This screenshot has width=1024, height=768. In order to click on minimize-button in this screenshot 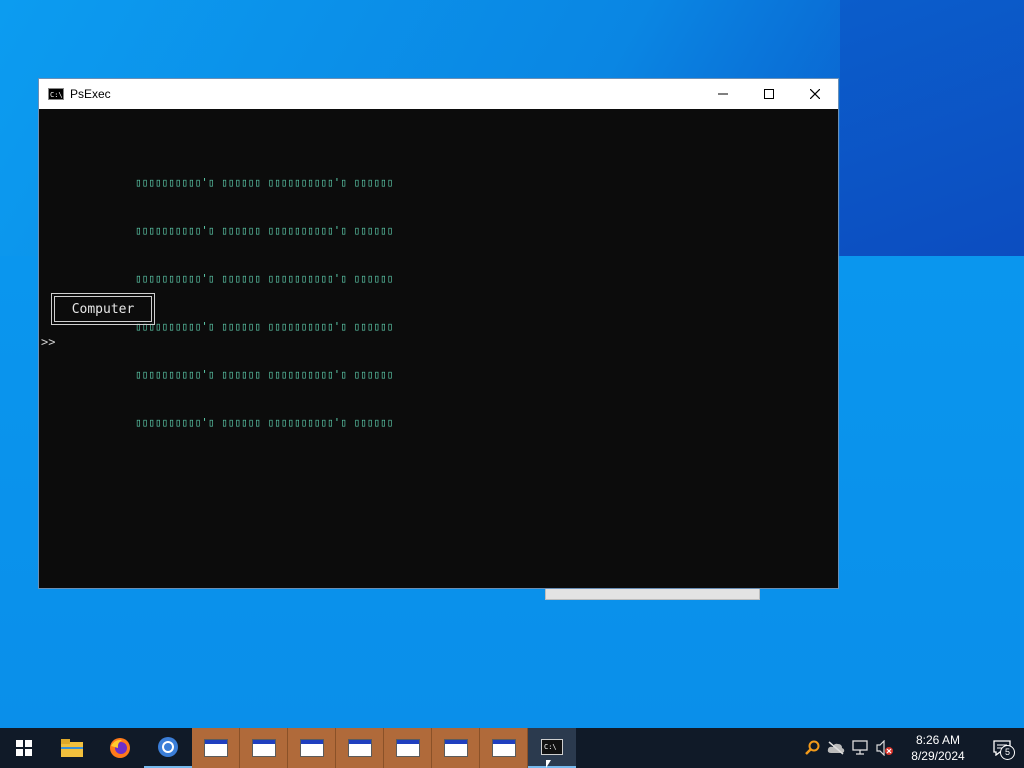, I will do `click(723, 94)`.